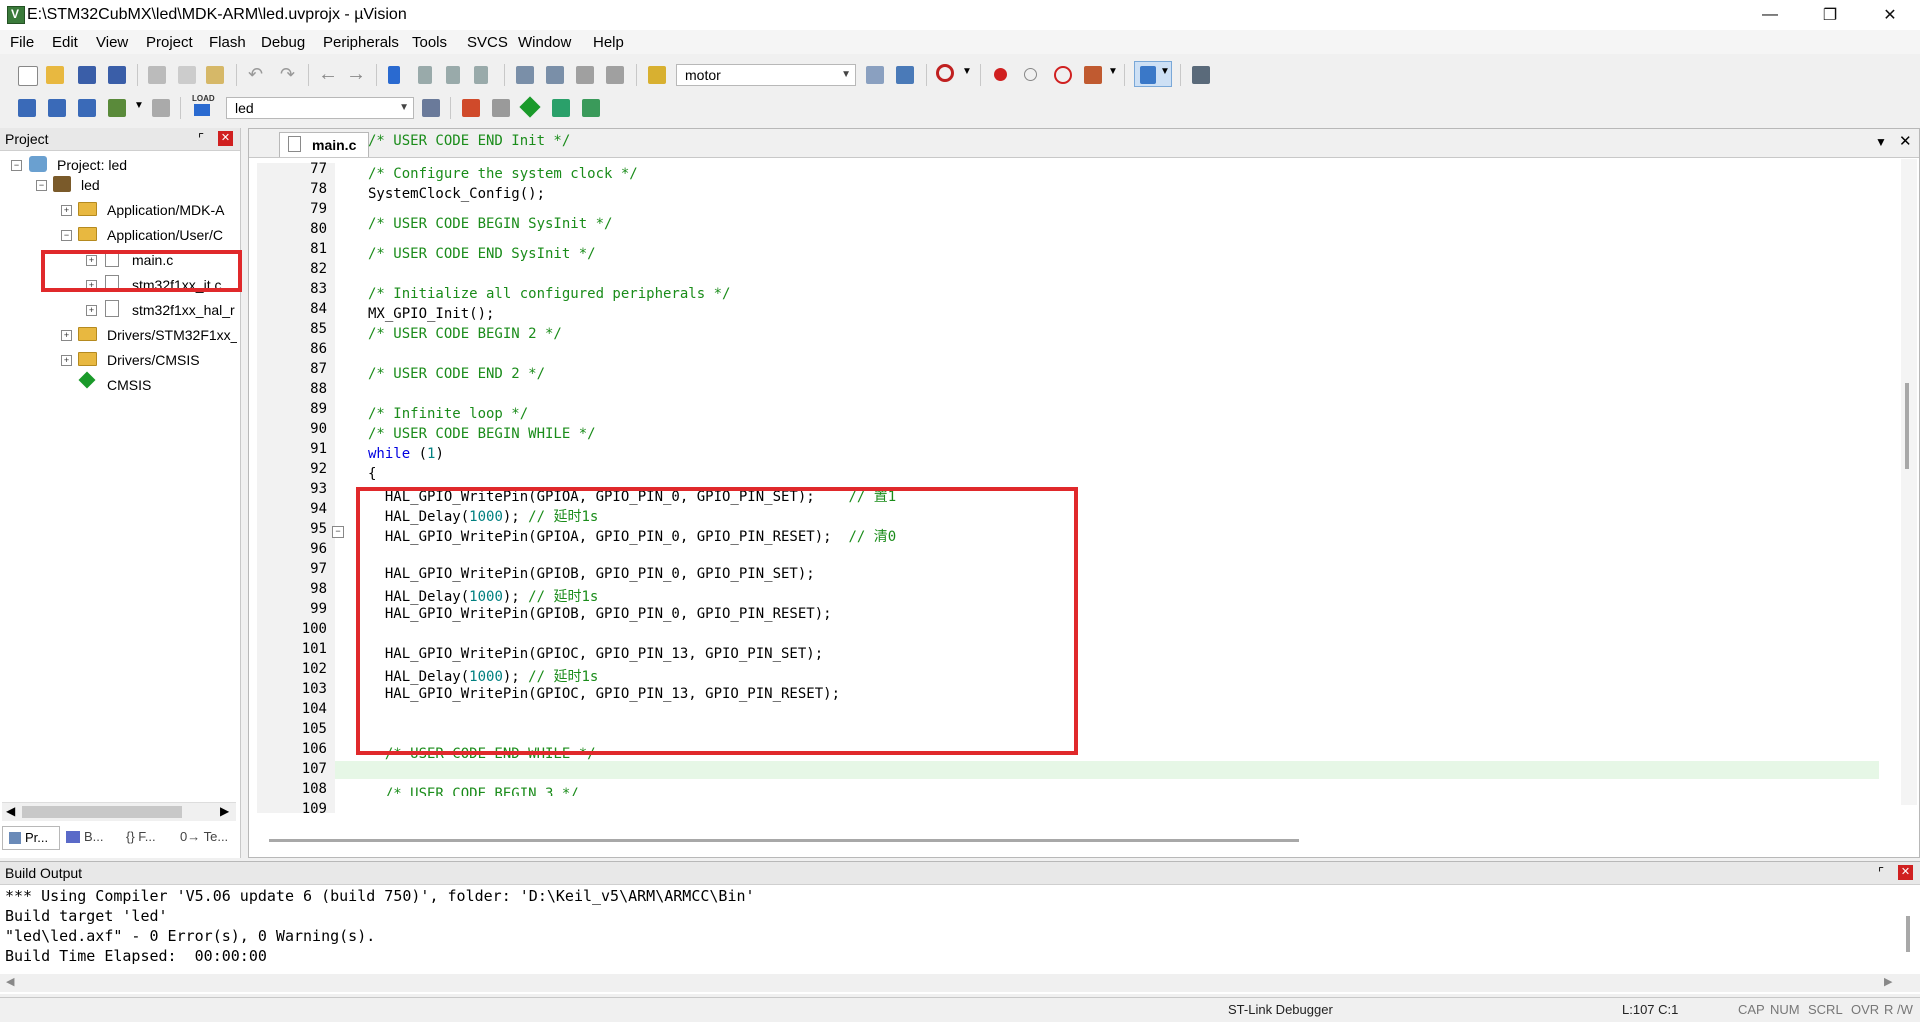 The width and height of the screenshot is (1920, 1022). What do you see at coordinates (525, 75) in the screenshot?
I see `indent-icon` at bounding box center [525, 75].